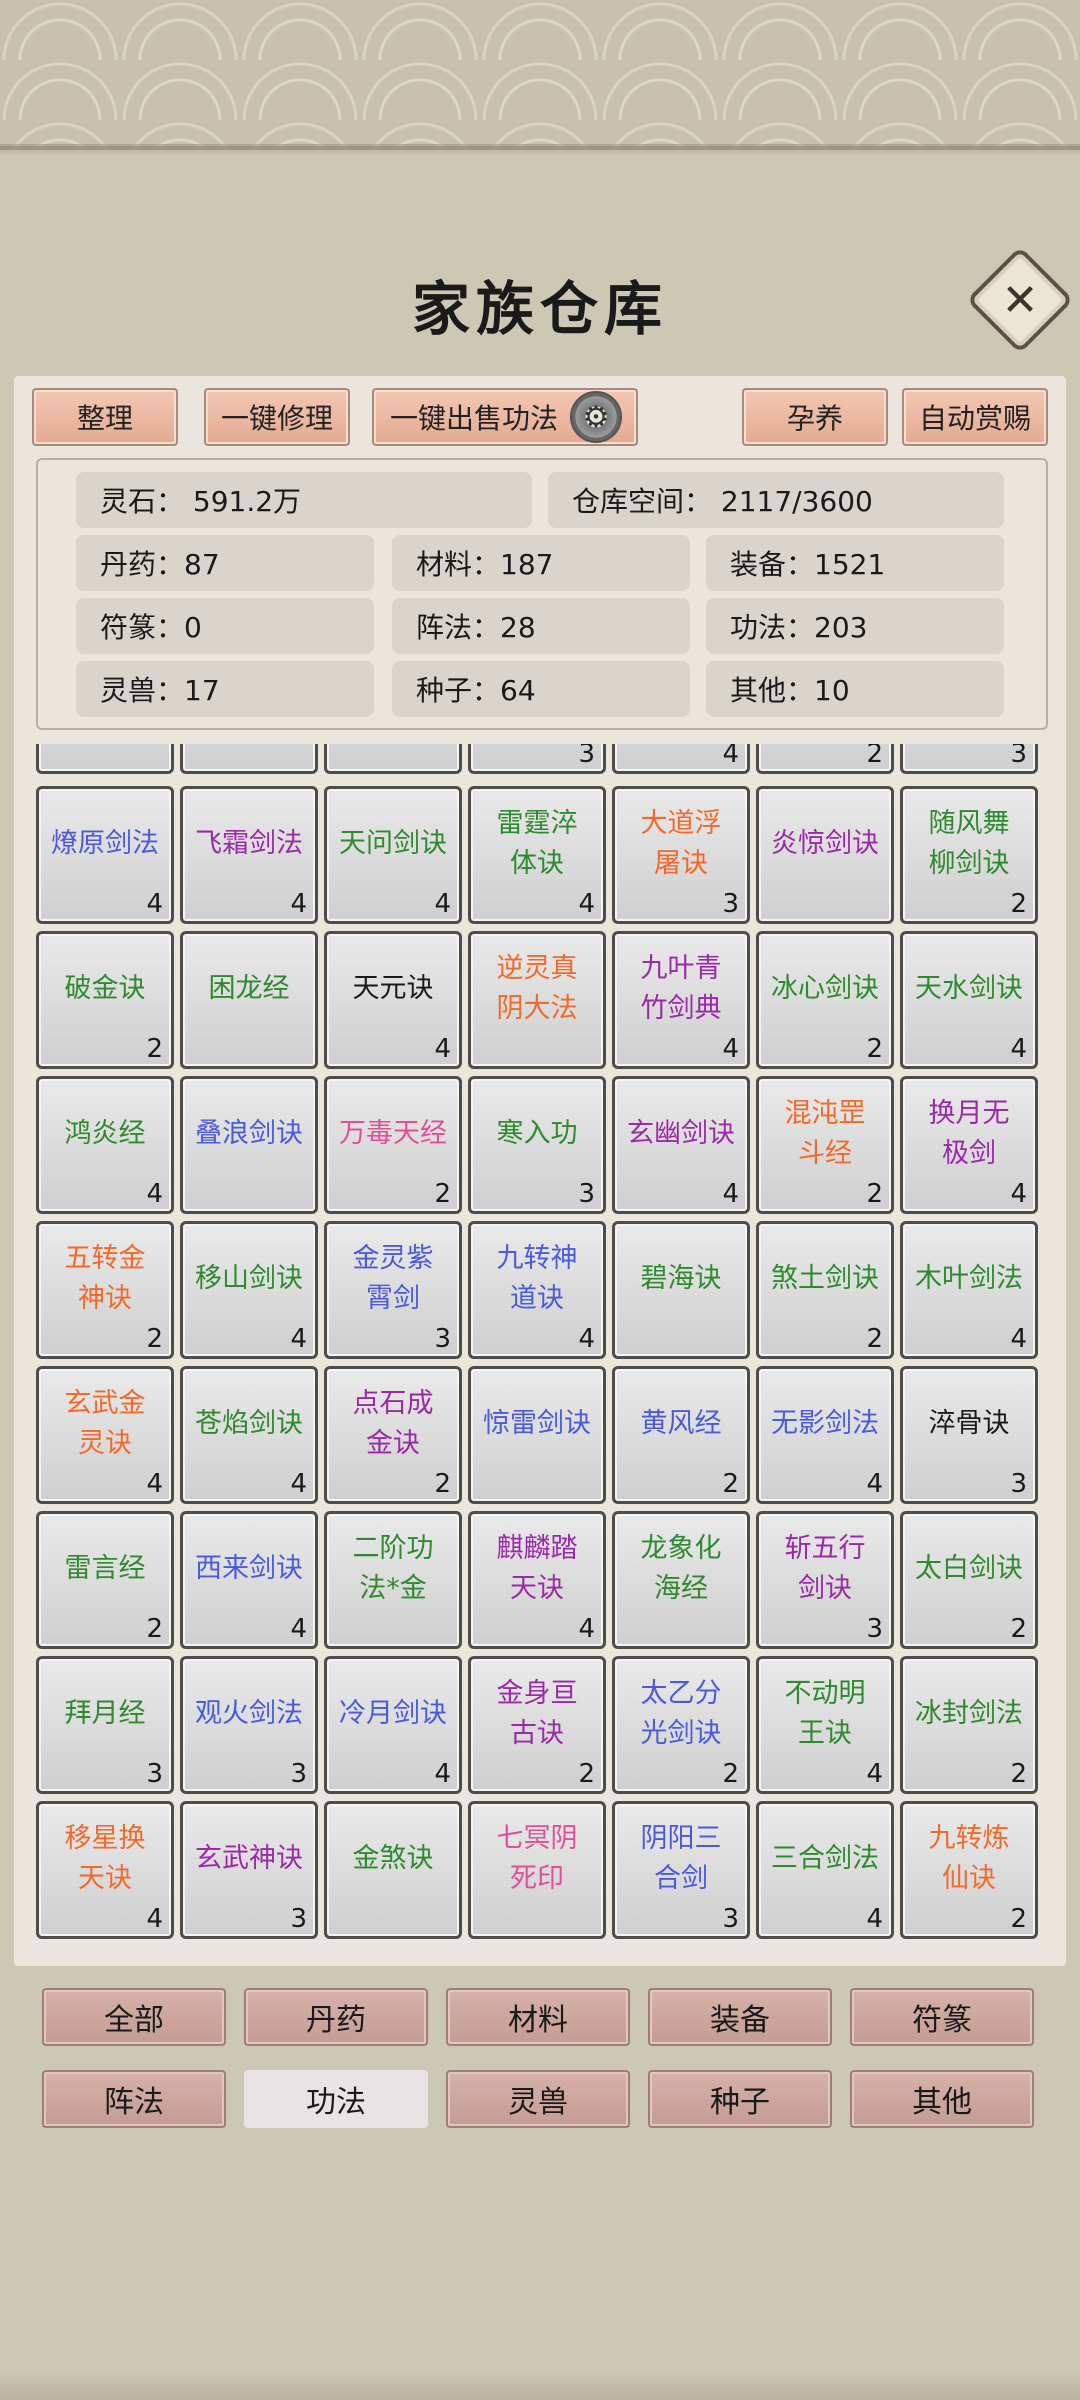 The height and width of the screenshot is (2400, 1080). I want to click on item-slot: 苍焰剑诀 4, so click(249, 1435).